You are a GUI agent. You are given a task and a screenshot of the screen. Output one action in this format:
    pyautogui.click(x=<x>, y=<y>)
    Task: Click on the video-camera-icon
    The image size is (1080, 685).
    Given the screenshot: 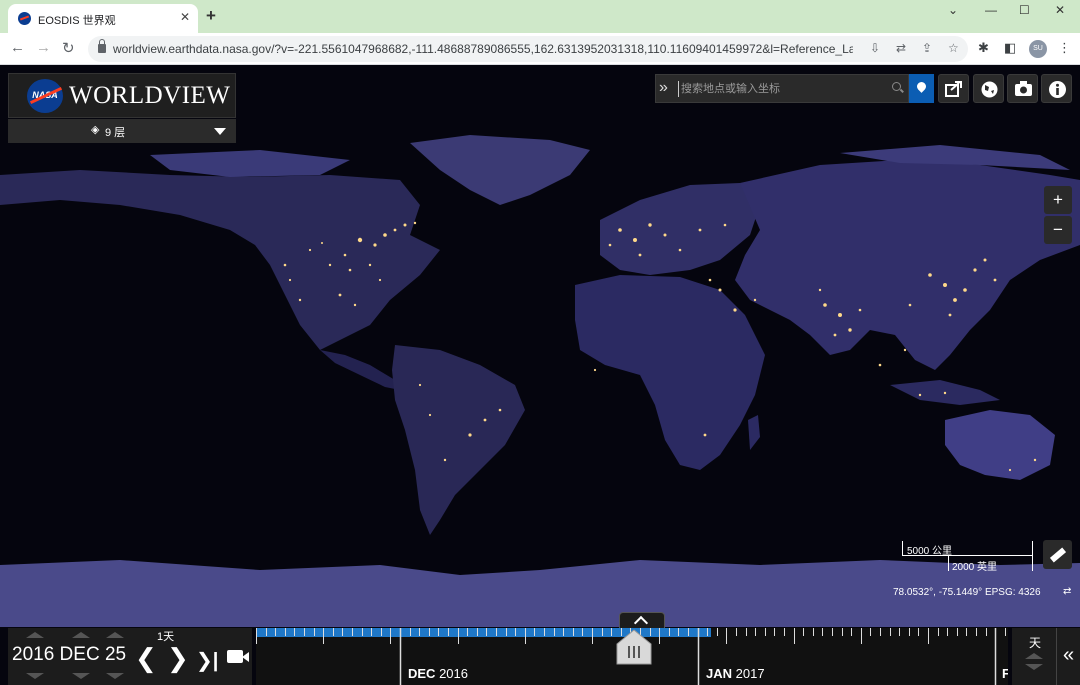 What is the action you would take?
    pyautogui.click(x=238, y=656)
    